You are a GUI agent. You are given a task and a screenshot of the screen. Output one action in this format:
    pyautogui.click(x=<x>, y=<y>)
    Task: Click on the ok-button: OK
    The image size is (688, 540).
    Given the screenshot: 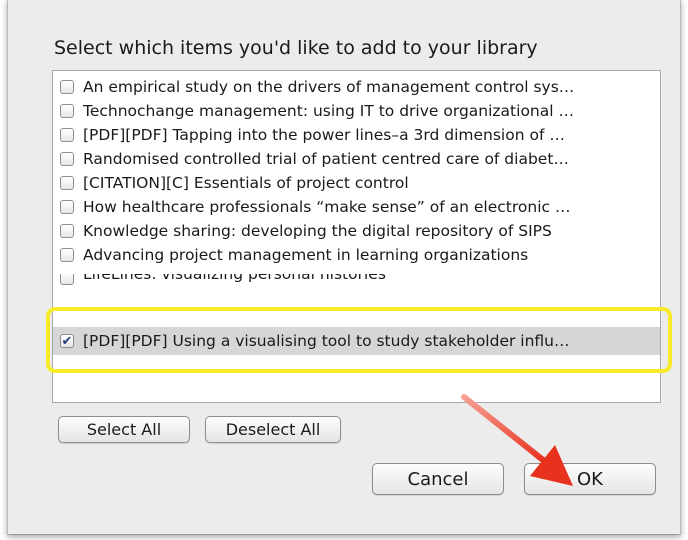 What is the action you would take?
    pyautogui.click(x=590, y=479)
    